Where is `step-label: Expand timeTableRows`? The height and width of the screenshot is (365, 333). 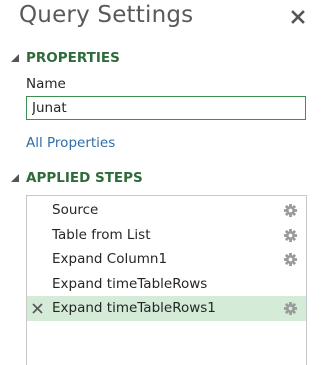 step-label: Expand timeTableRows is located at coordinates (130, 284).